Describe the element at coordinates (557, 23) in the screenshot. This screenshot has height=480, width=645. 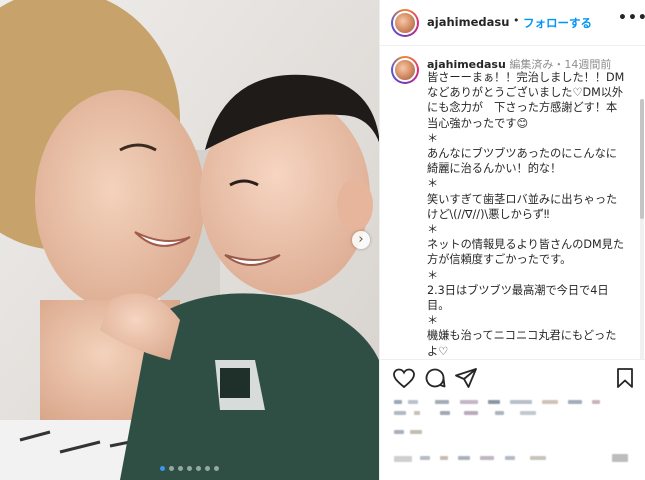
I see `follow-button: フォローする` at that location.